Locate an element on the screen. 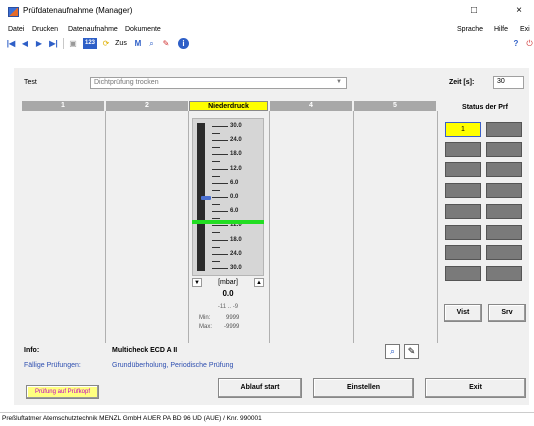 This screenshot has width=534, height=426. column-2-header: 2 is located at coordinates (147, 106).